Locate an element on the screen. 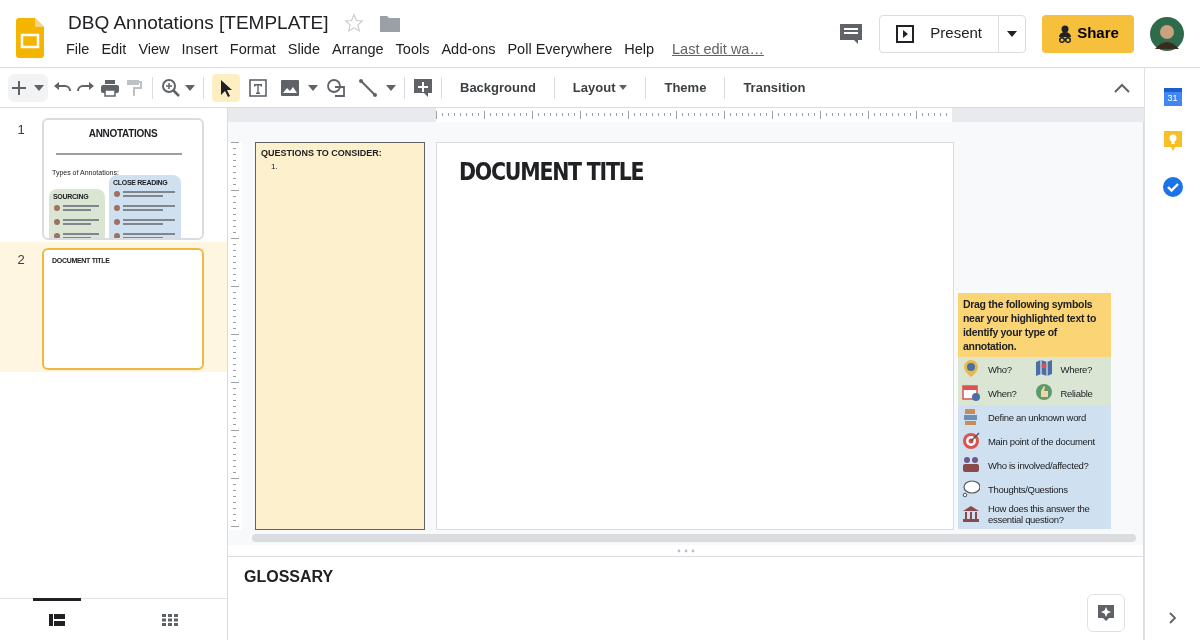 This screenshot has height=640, width=1200. toolbar-button: Transition is located at coordinates (774, 87).